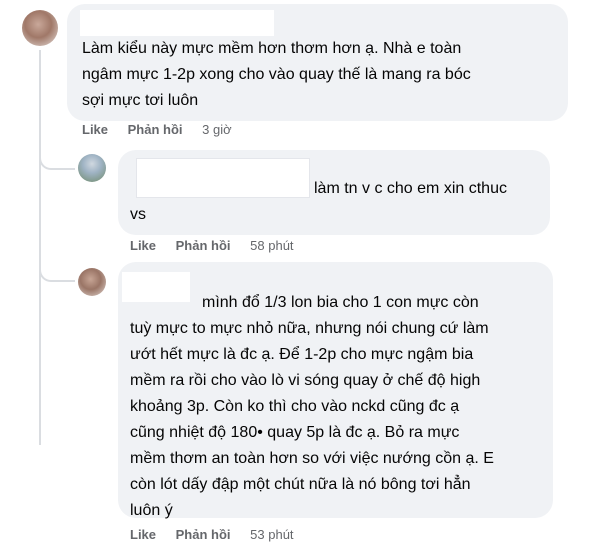 This screenshot has width=600, height=545. What do you see at coordinates (271, 245) in the screenshot?
I see `timestamp: 58 phút` at bounding box center [271, 245].